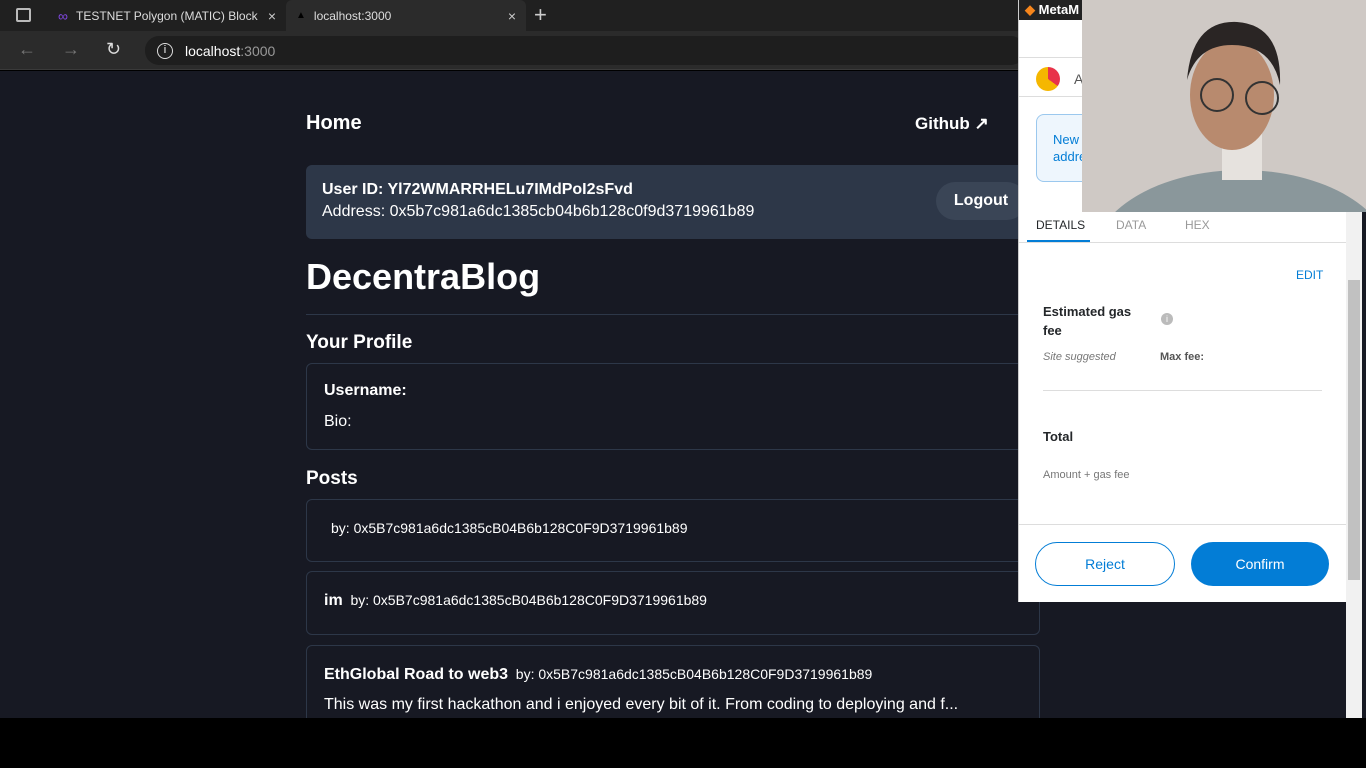 The width and height of the screenshot is (1366, 768). What do you see at coordinates (1309, 275) in the screenshot?
I see `edit-link: EDIT` at bounding box center [1309, 275].